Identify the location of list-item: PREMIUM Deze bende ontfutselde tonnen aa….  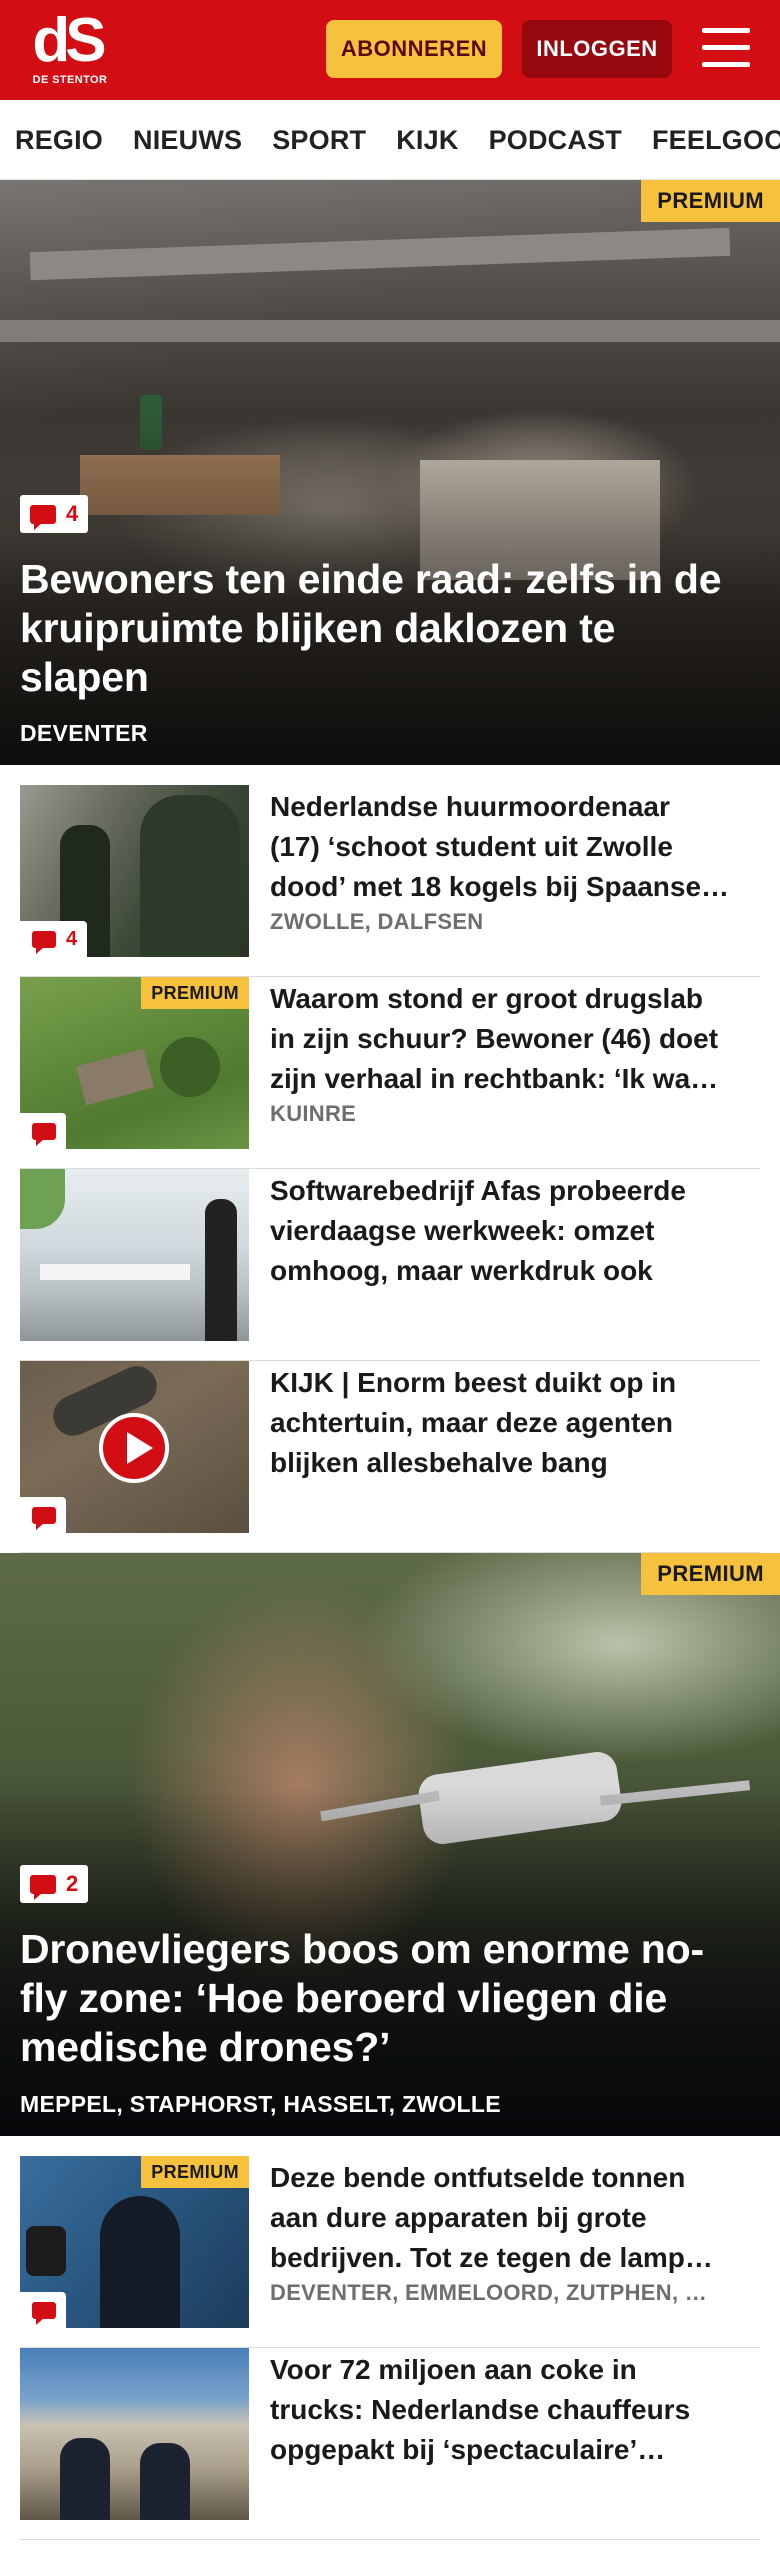
(390, 2252).